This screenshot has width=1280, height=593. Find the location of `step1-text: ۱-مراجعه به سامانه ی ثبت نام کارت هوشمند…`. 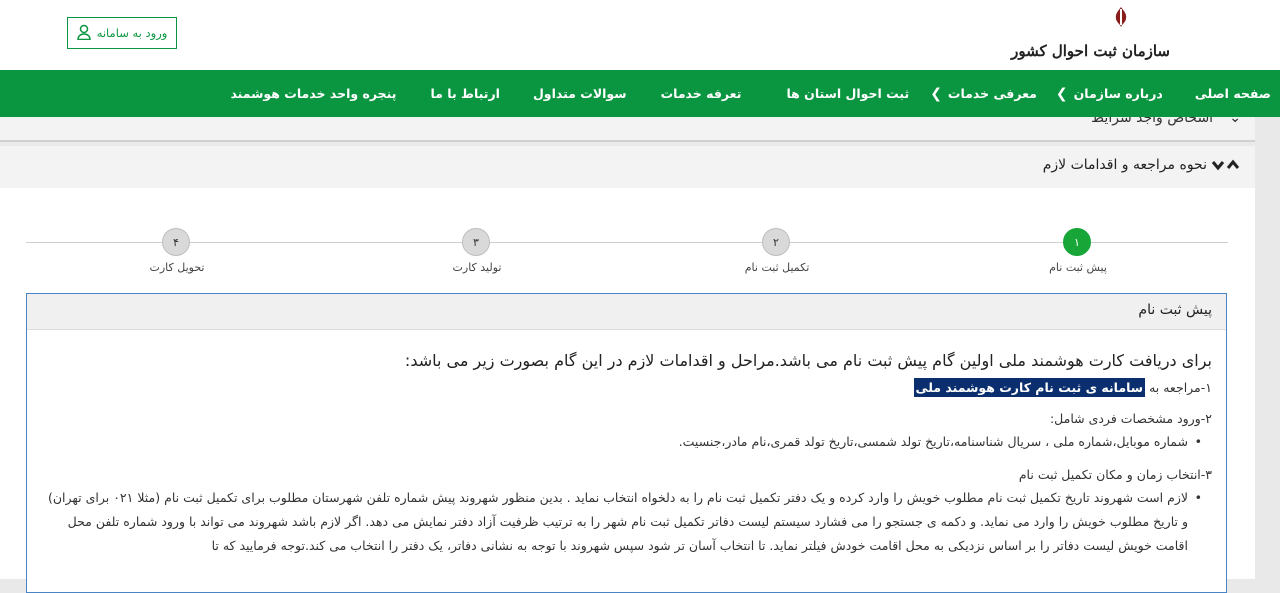

step1-text: ۱-مراجعه به سامانه ی ثبت نام کارت هوشمند… is located at coordinates (626, 387).